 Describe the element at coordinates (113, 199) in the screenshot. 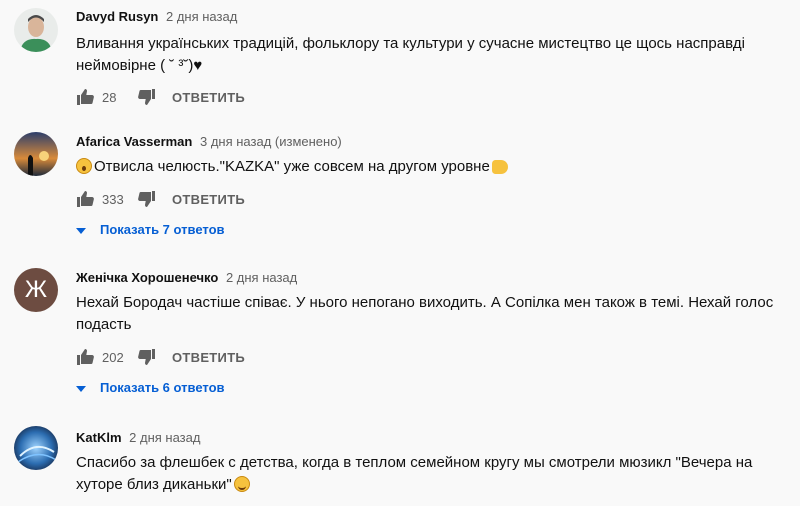

I see `like-count: 333` at that location.